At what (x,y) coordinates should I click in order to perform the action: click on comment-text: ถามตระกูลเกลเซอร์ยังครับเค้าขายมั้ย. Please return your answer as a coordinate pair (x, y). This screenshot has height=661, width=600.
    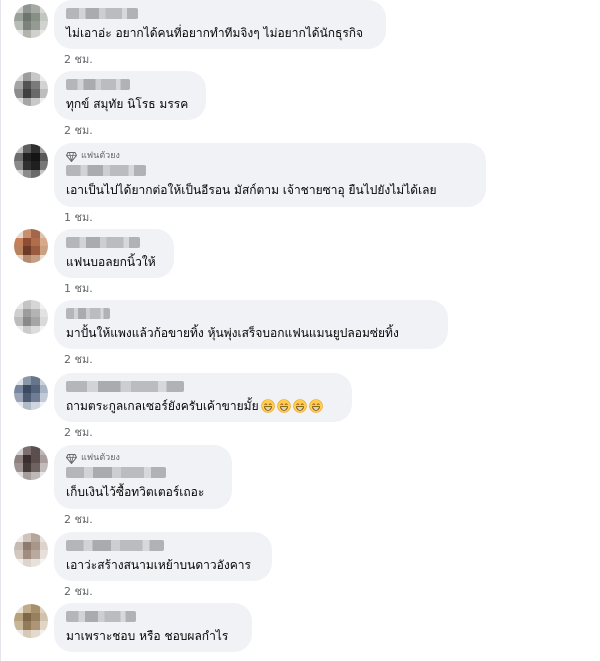
    Looking at the image, I should click on (203, 406).